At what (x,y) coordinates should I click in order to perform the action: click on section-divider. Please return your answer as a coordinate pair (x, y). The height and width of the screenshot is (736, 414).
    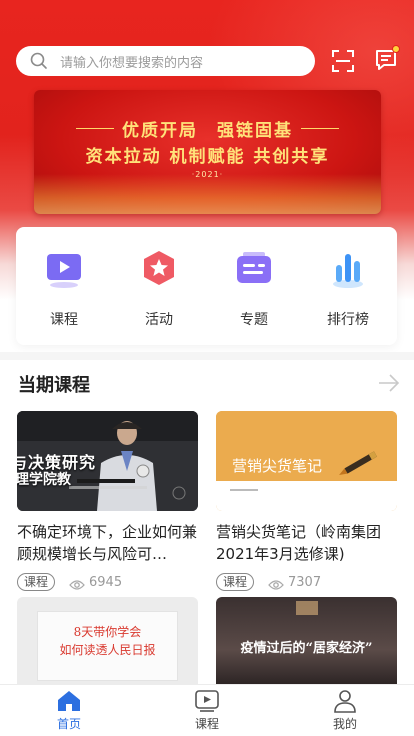
    Looking at the image, I should click on (207, 356).